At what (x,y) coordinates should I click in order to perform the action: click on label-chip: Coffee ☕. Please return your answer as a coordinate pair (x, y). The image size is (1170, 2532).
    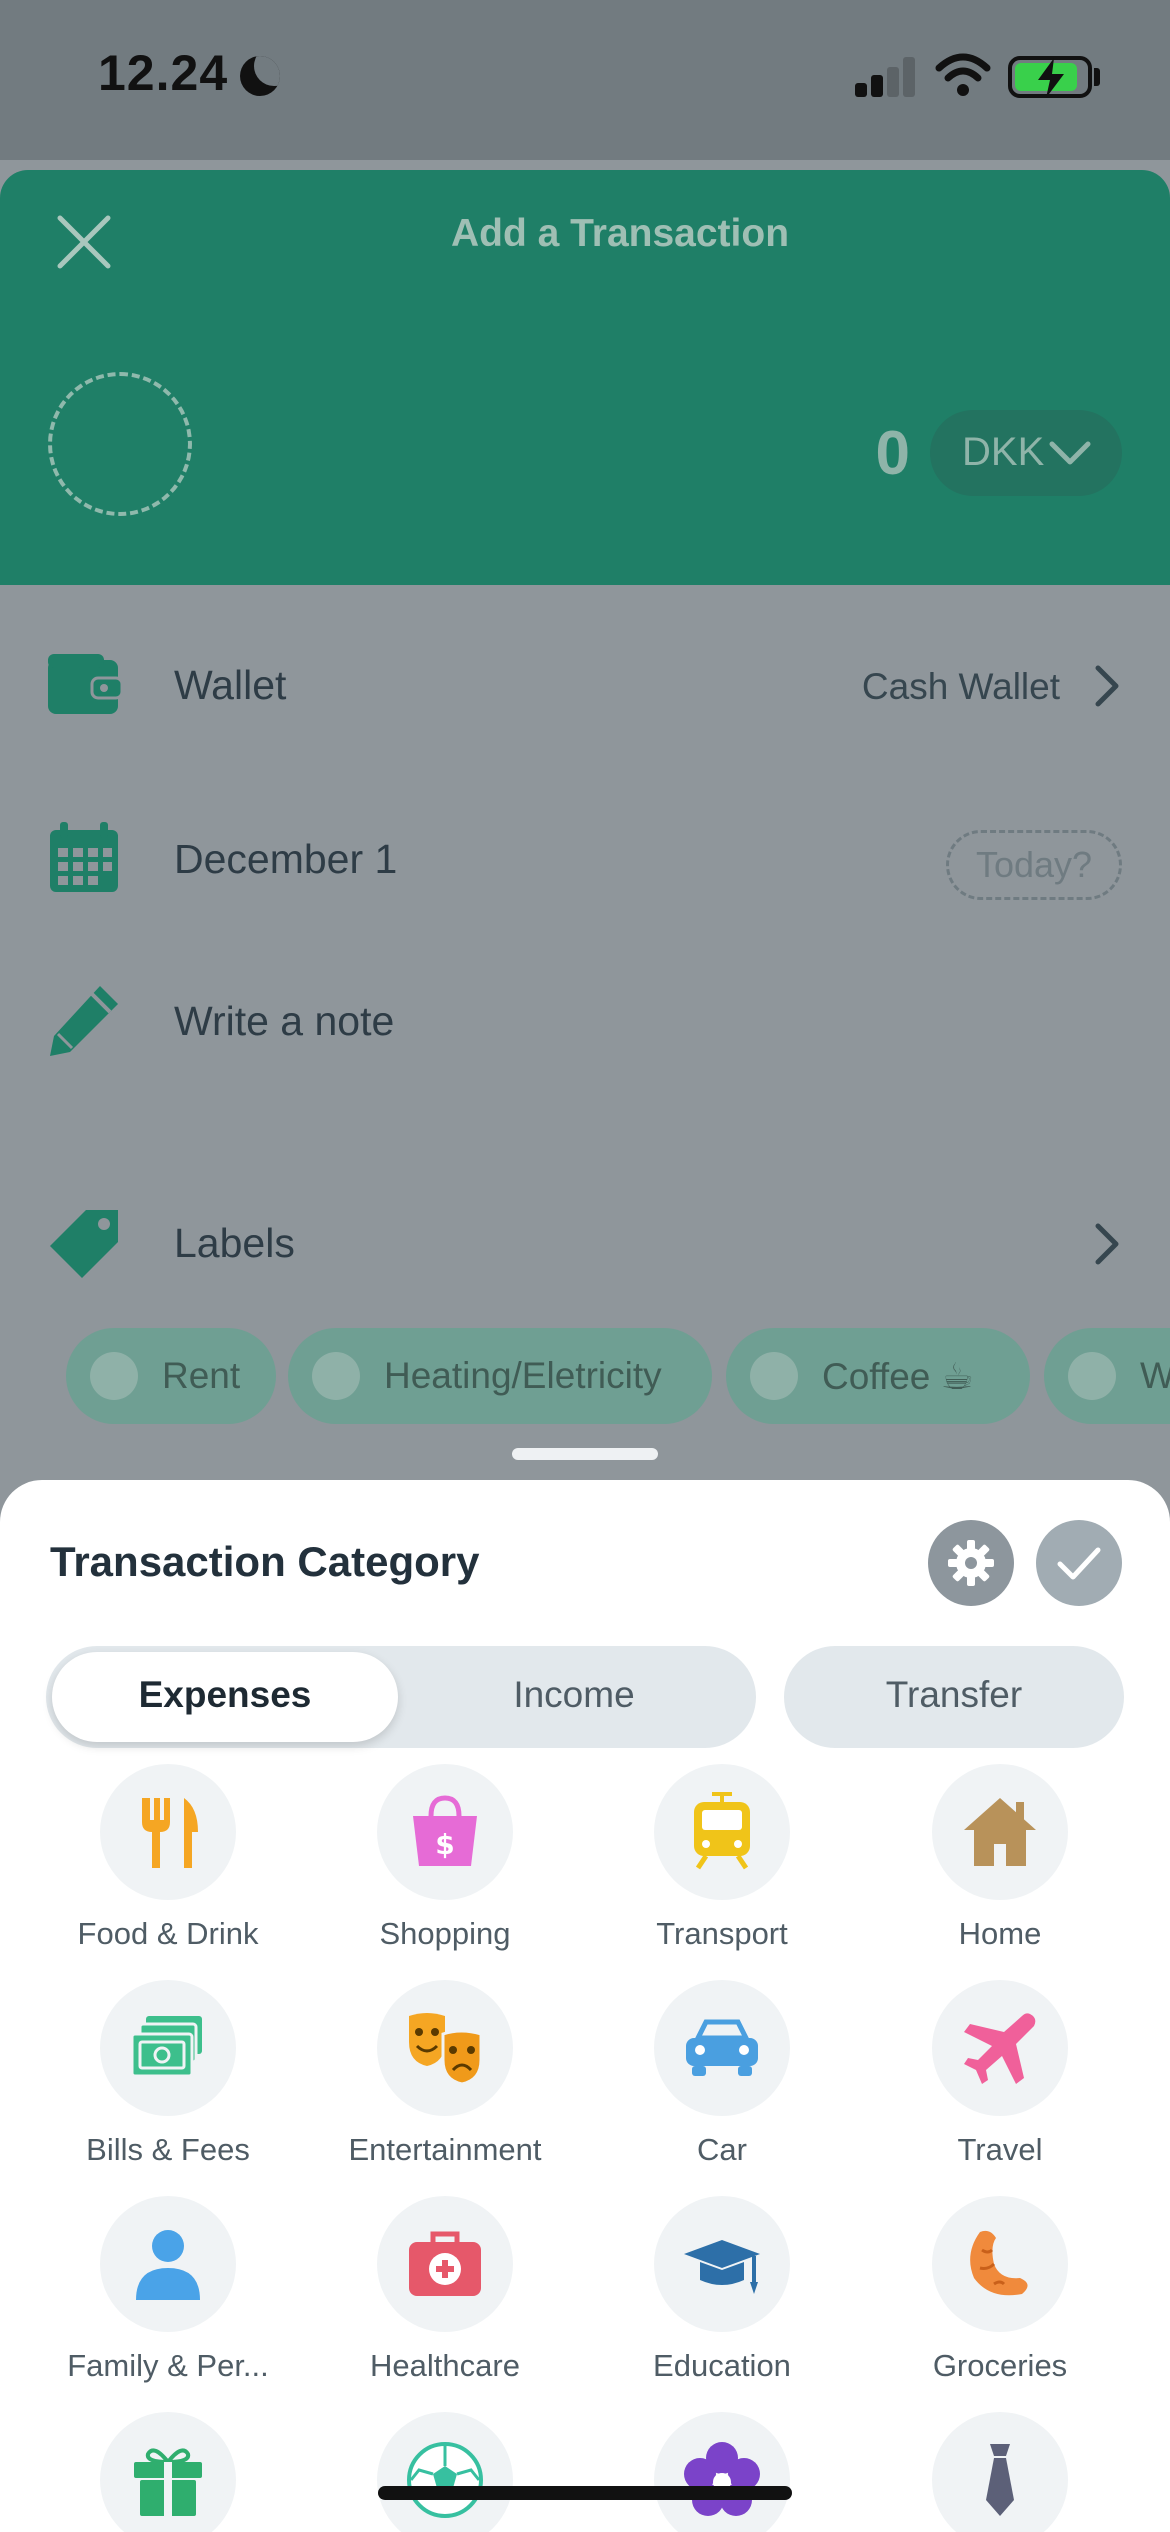
    Looking at the image, I should click on (878, 1376).